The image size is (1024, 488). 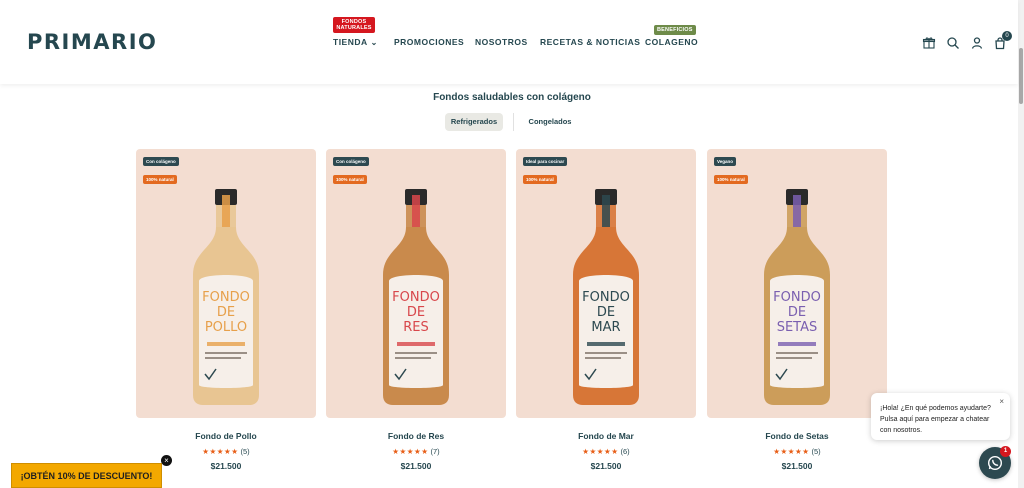 I want to click on bottle-image: FONDODEMAR, so click(x=606, y=297).